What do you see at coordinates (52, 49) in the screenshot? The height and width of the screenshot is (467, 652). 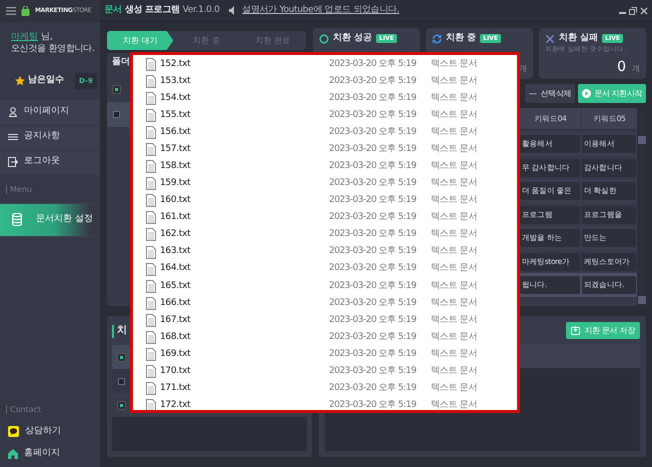 I see `welcome-text: 오신것을 환영합니다.` at bounding box center [52, 49].